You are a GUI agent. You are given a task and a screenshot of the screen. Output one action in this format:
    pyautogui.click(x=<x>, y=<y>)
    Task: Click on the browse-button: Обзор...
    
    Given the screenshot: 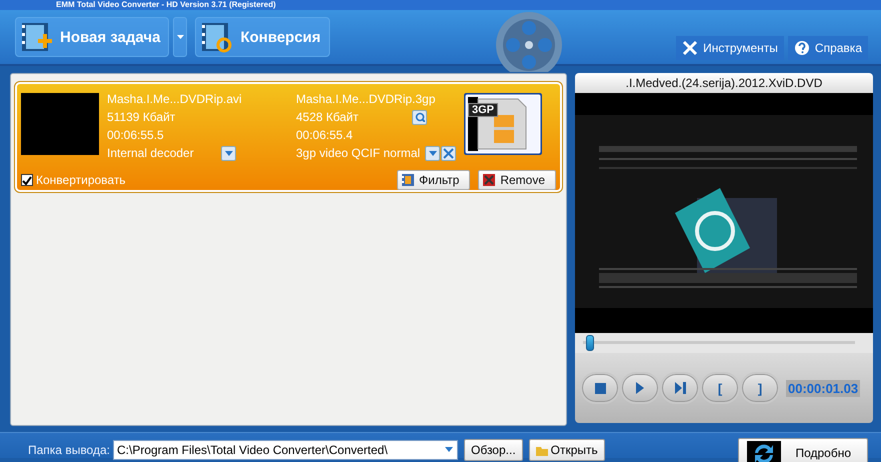 What is the action you would take?
    pyautogui.click(x=493, y=449)
    